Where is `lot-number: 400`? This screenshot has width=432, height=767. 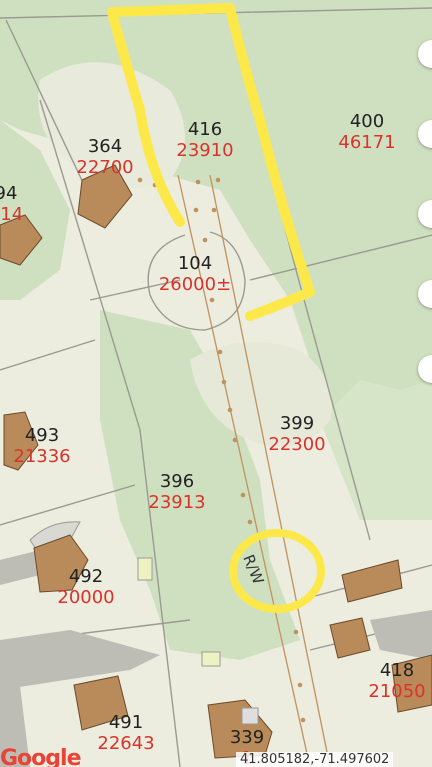 lot-number: 400 is located at coordinates (367, 121).